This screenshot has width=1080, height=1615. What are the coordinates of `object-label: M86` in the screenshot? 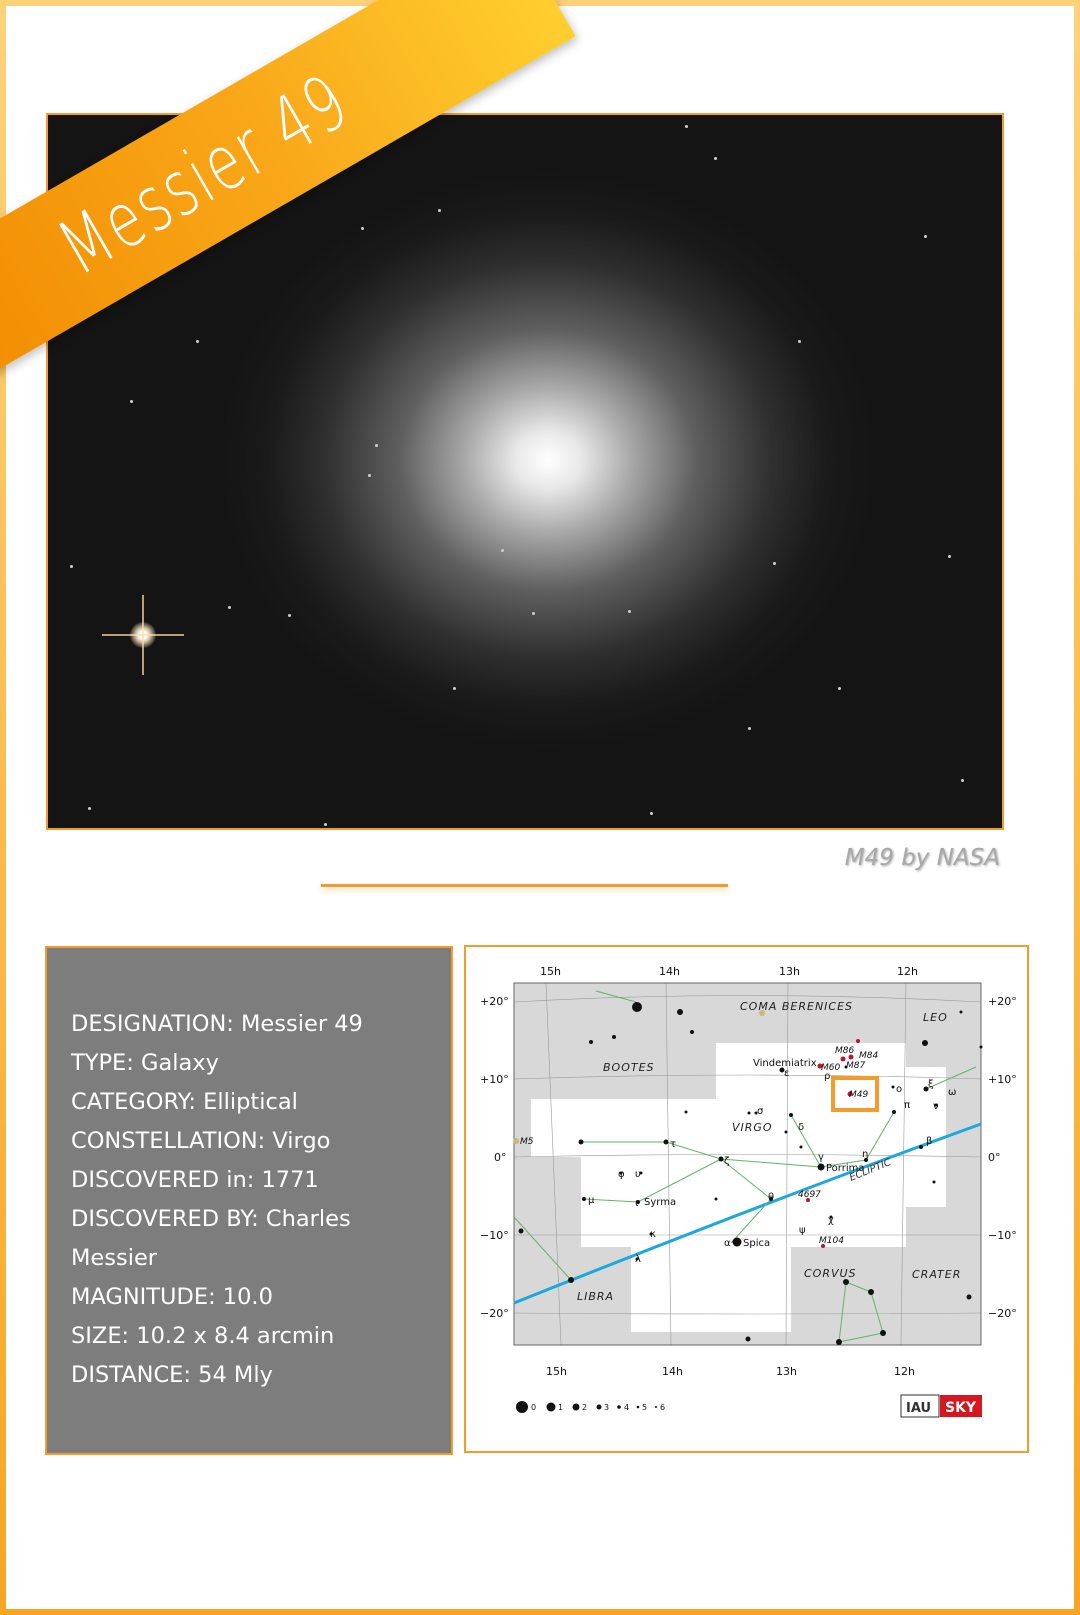 It's located at (844, 1051).